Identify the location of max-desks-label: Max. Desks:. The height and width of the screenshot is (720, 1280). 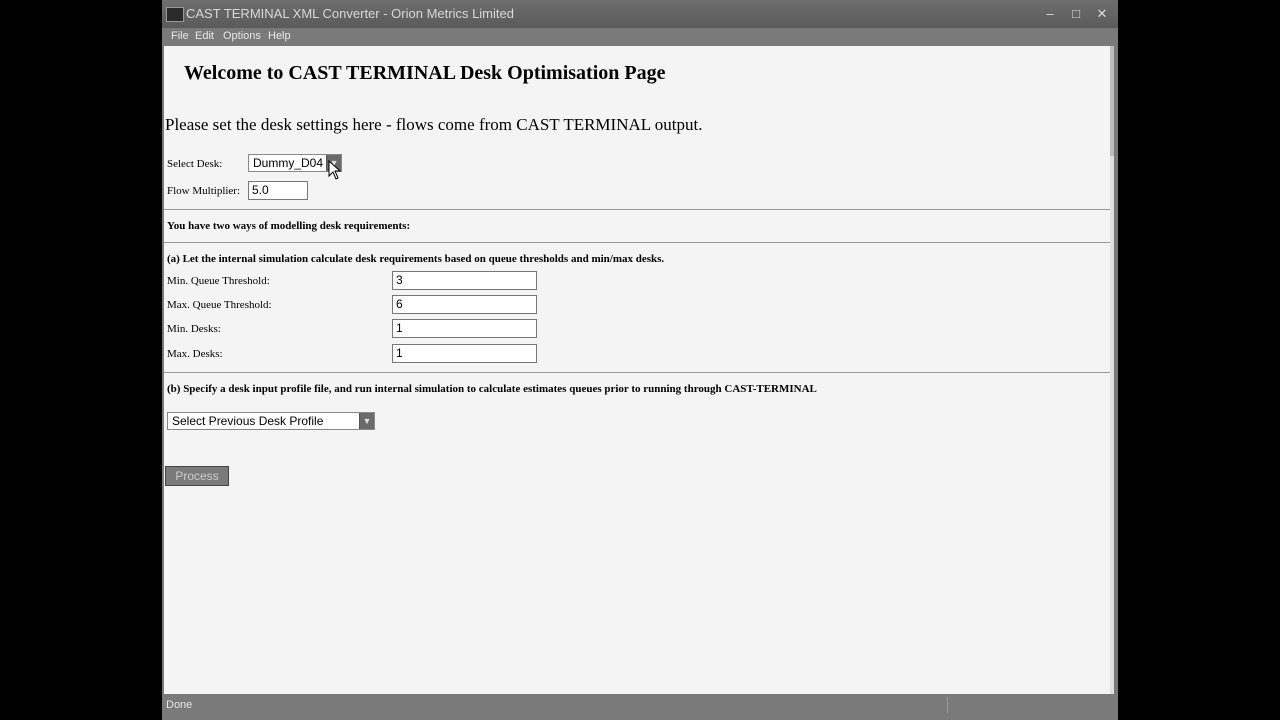
(195, 354).